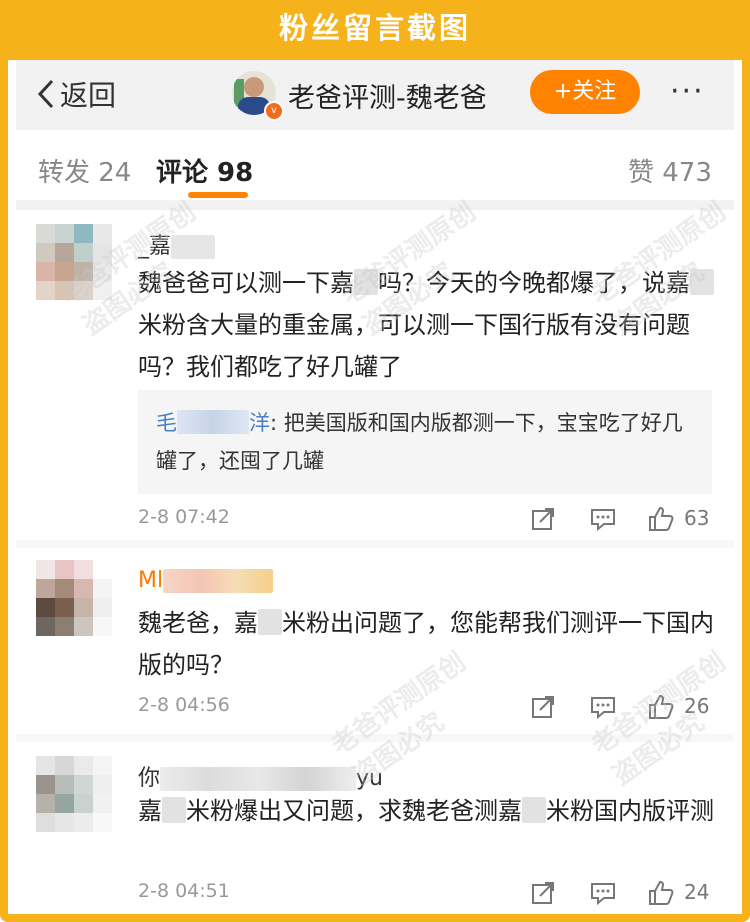 The width and height of the screenshot is (750, 922). Describe the element at coordinates (387, 95) in the screenshot. I see `account-name: 老爸评测-魏老爸` at that location.